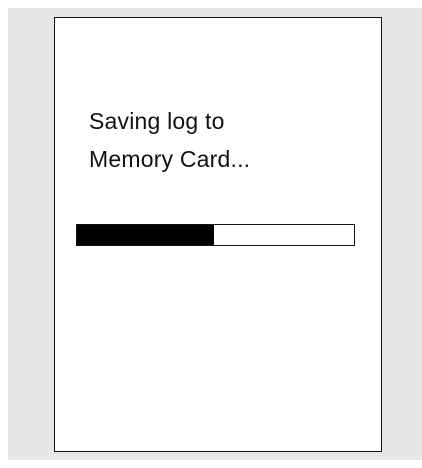 The image size is (422, 468). I want to click on progress-bar, so click(215, 235).